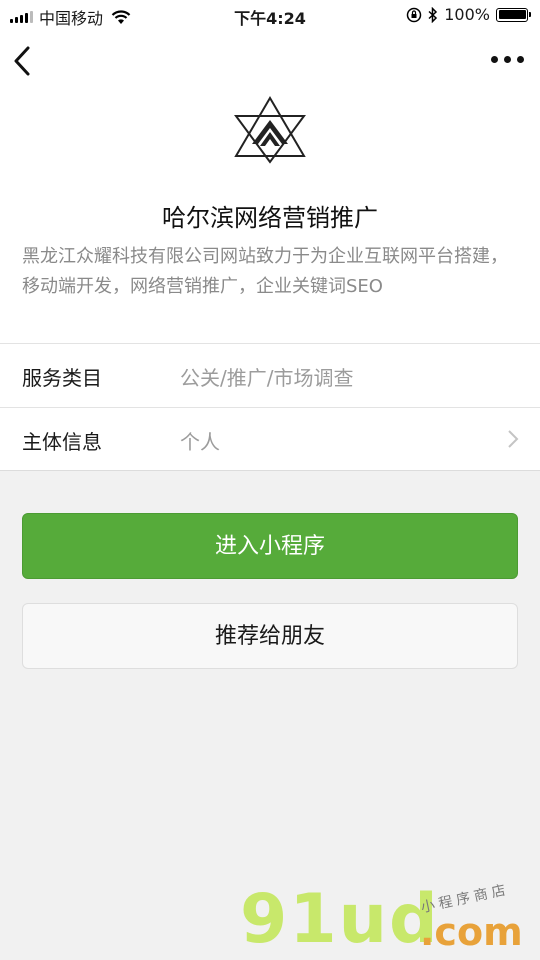 The image size is (540, 960). I want to click on entity-info-row: 主体信息 个人, so click(270, 438).